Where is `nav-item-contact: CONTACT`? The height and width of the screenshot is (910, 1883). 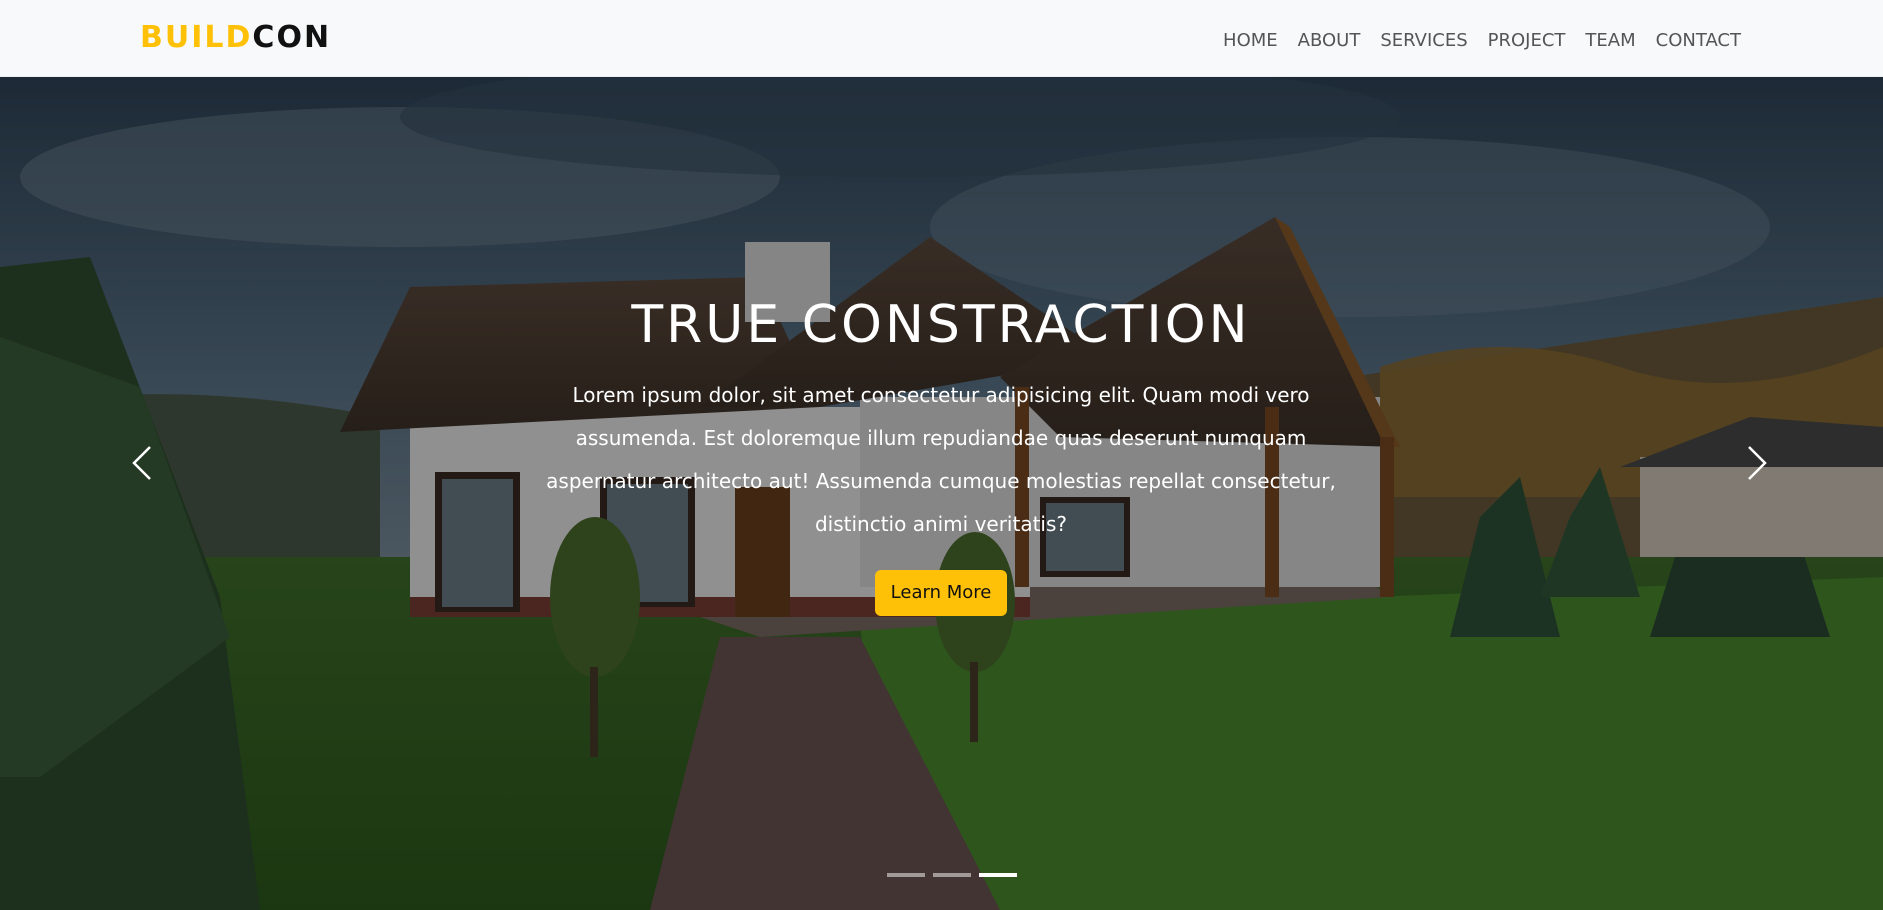
nav-item-contact: CONTACT is located at coordinates (1698, 41).